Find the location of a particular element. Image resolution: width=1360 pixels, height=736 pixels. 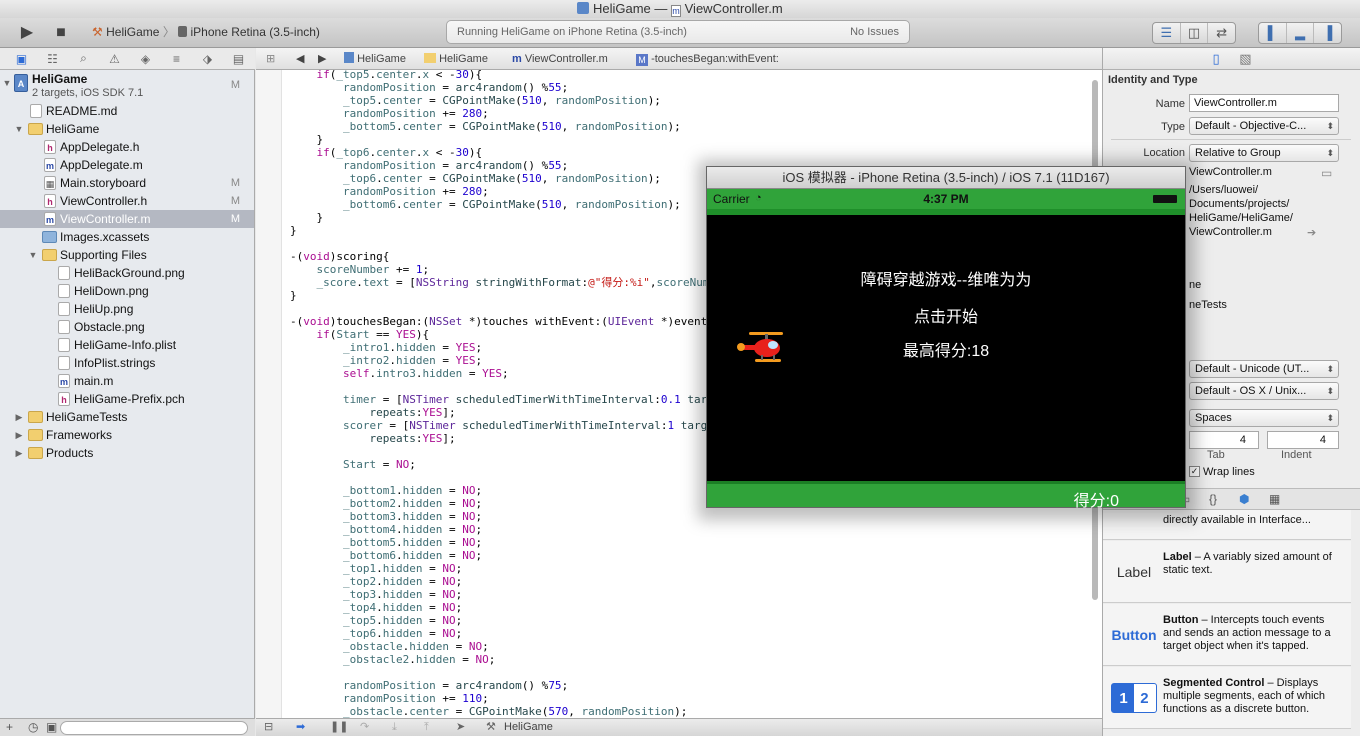

issue-navigator-icon: ⚠ is located at coordinates (114, 59).